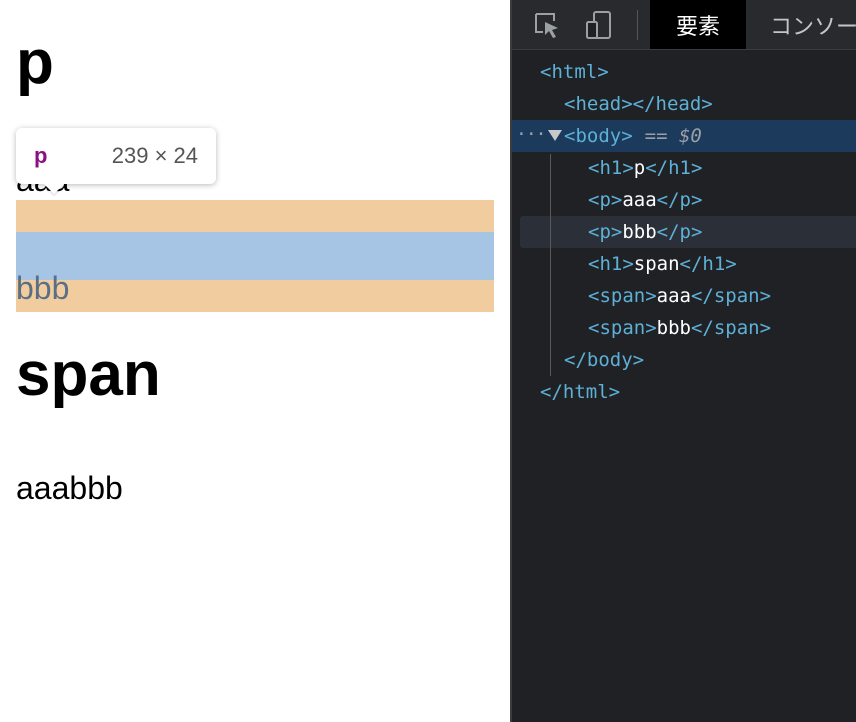  I want to click on device-toolbar-icon, so click(599, 25).